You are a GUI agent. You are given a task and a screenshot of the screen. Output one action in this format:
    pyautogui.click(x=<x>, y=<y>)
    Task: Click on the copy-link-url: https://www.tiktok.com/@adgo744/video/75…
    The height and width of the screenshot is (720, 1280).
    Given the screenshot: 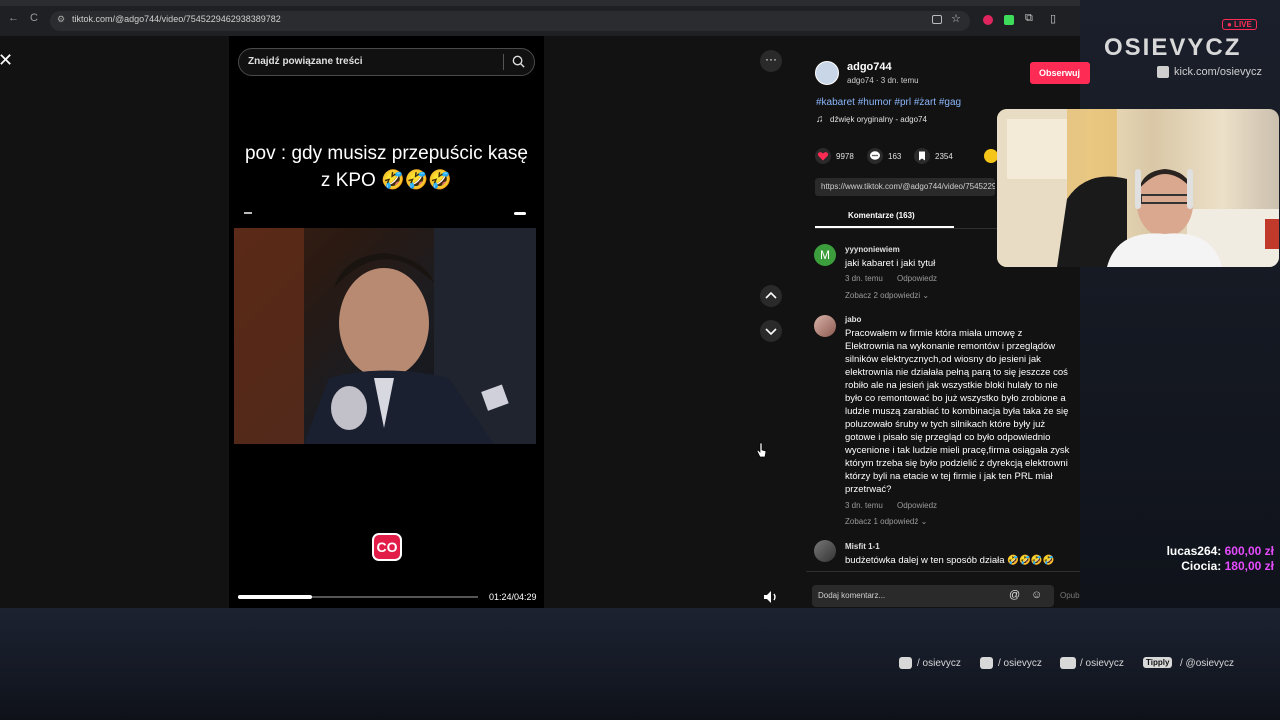 What is the action you would take?
    pyautogui.click(x=908, y=186)
    